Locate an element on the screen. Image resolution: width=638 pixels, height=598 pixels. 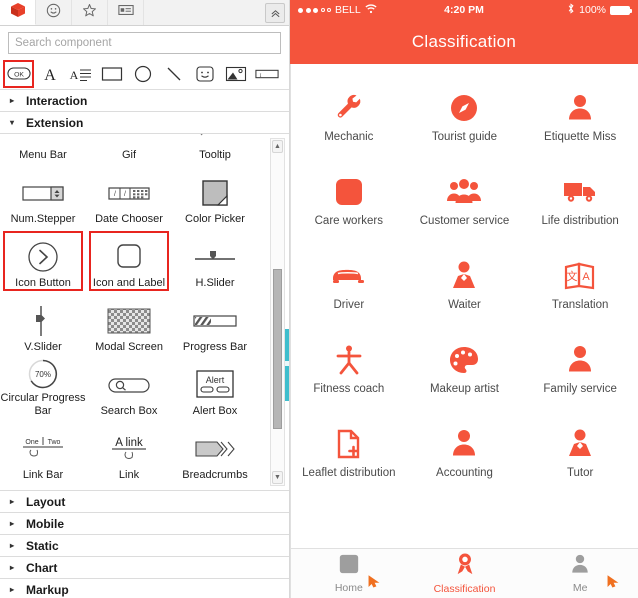
component-modal-screen: Modal Screen is located at coordinates (129, 324).